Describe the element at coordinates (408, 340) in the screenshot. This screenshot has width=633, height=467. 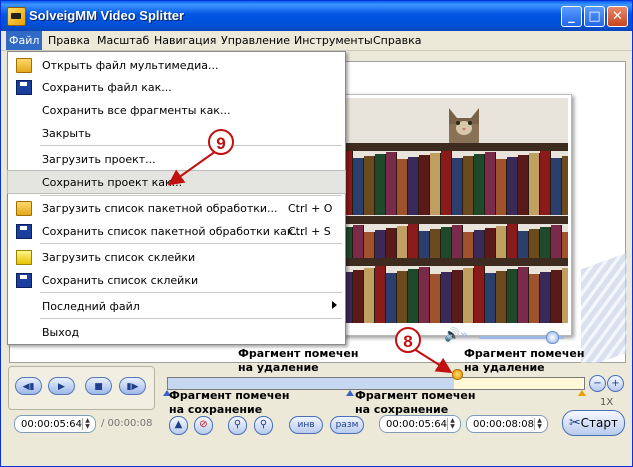
I see `callout-eight: 8` at that location.